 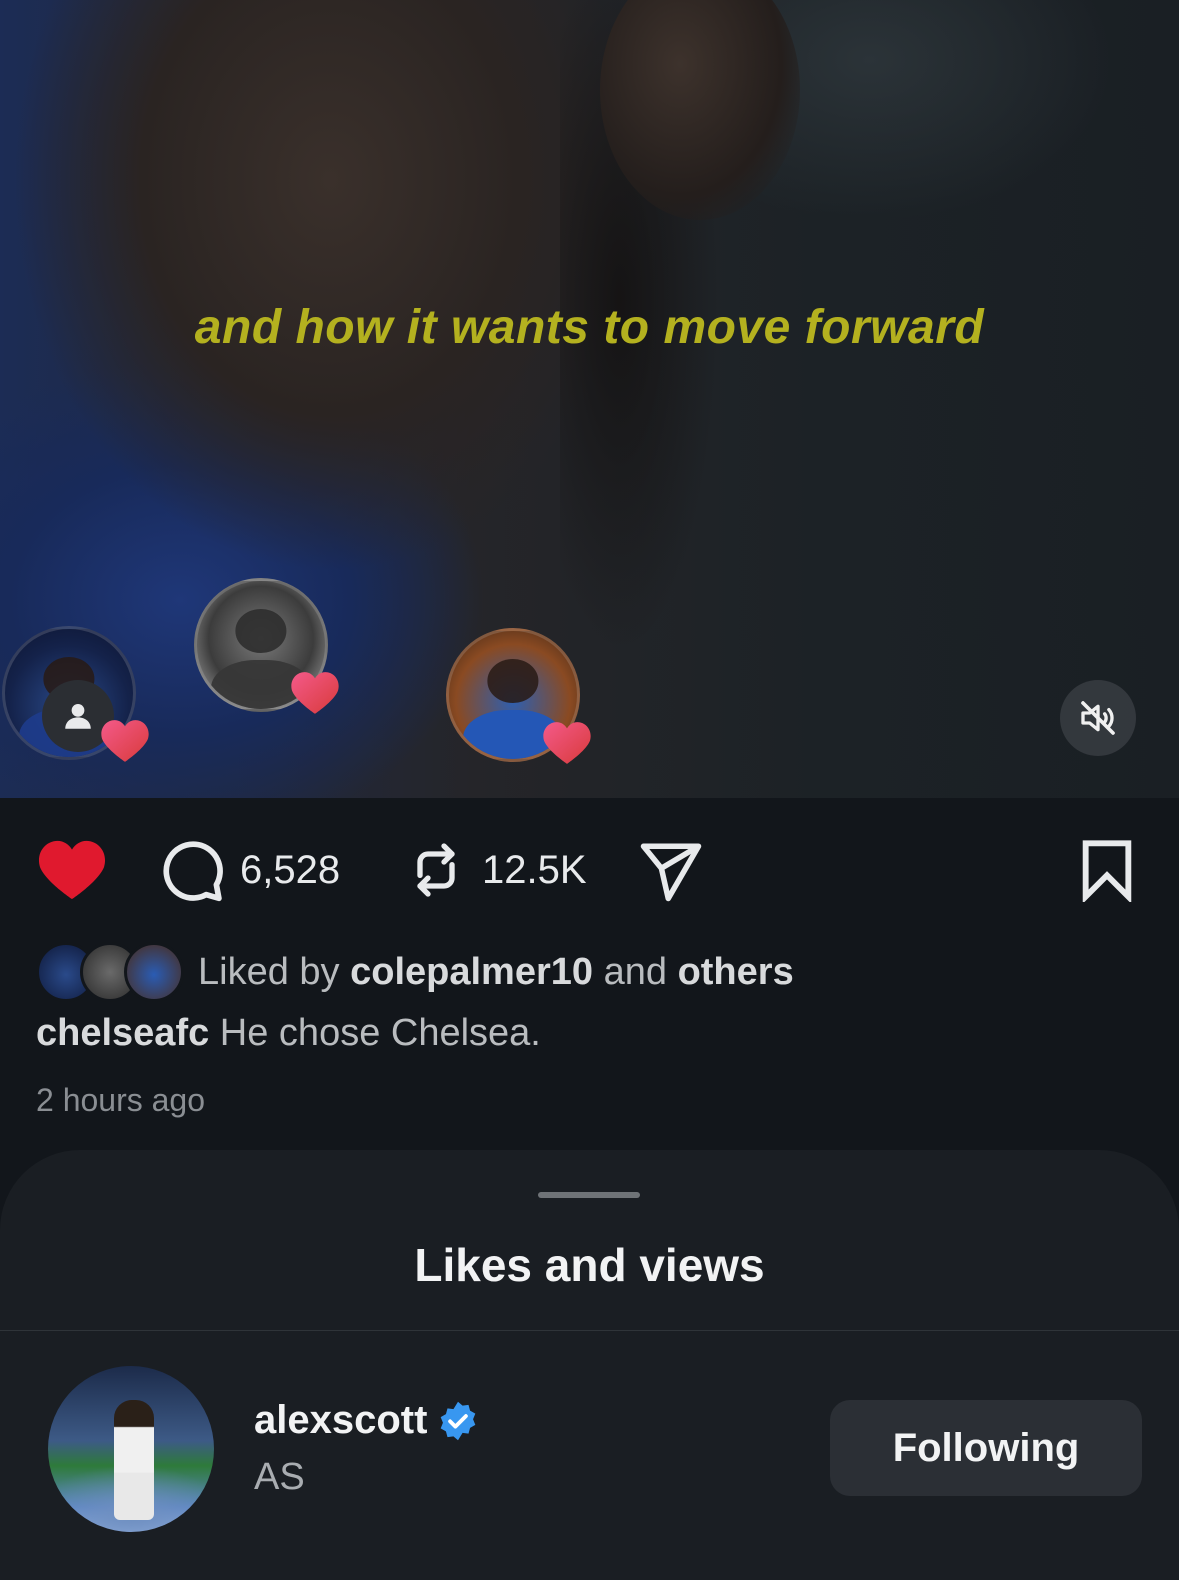 I want to click on heart-filled-icon, so click(x=72, y=870).